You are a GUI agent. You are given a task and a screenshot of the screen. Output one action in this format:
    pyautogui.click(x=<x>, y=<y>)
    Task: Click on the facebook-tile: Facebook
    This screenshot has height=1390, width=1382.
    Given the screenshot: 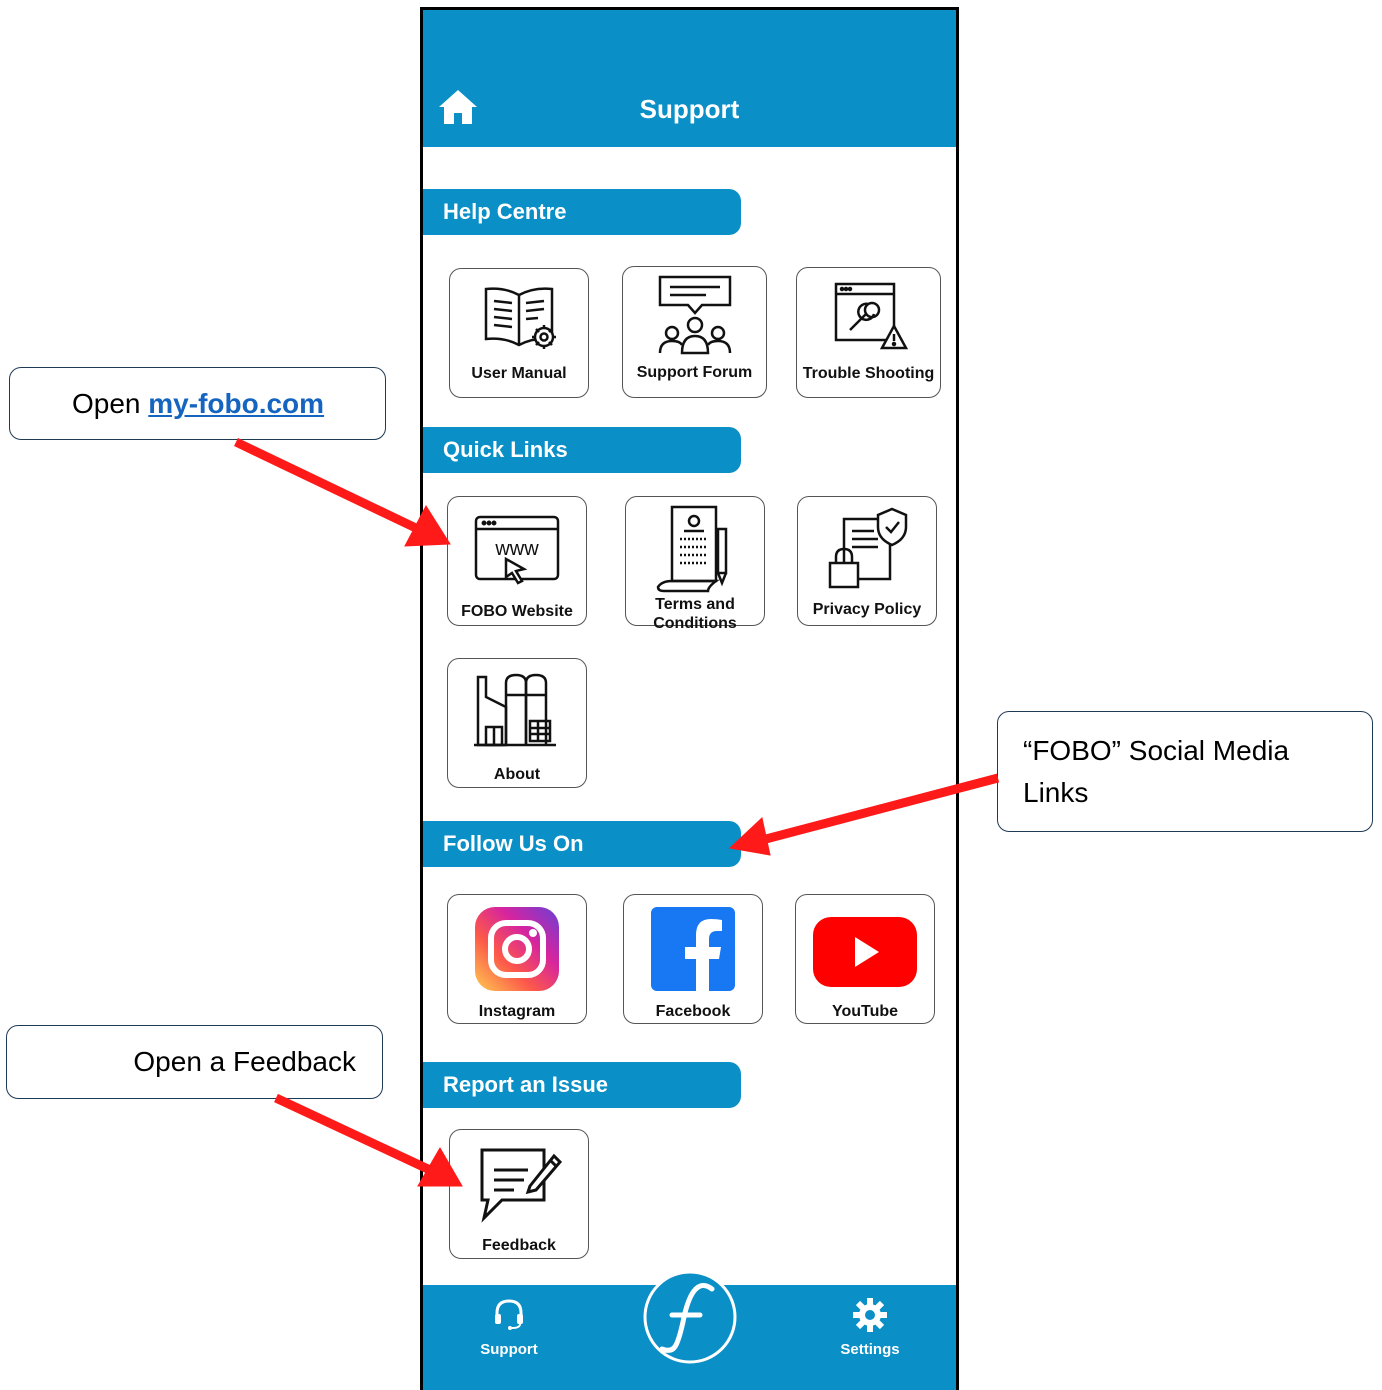 What is the action you would take?
    pyautogui.click(x=693, y=959)
    